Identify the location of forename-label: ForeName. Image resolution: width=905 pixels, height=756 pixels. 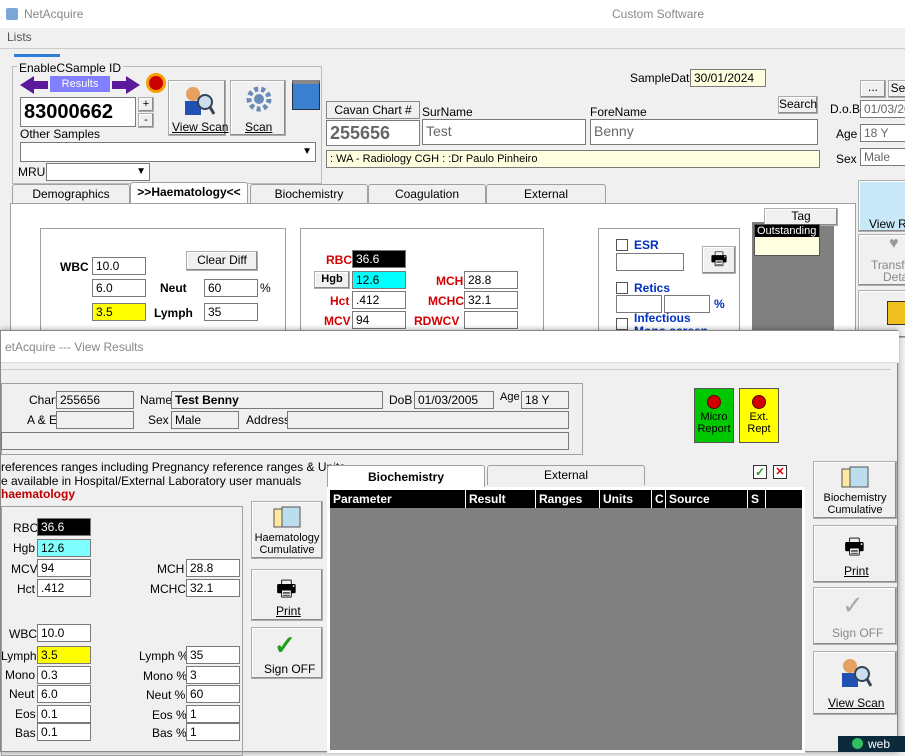
(618, 112).